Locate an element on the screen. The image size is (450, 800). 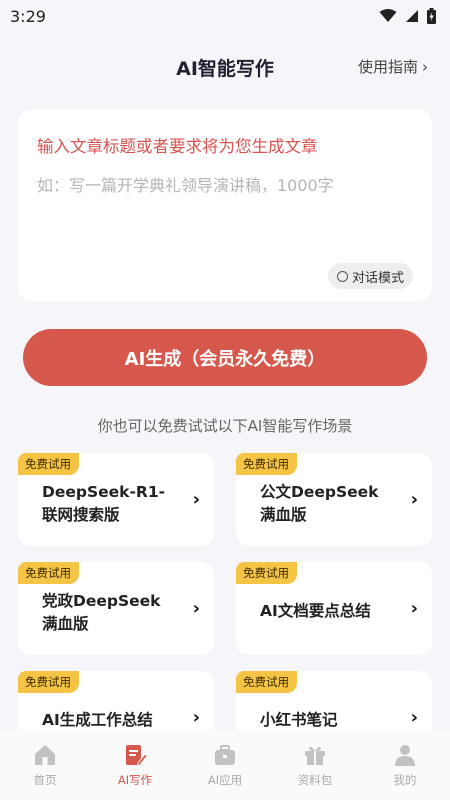
card-label: AI文档要点总结 is located at coordinates (315, 611).